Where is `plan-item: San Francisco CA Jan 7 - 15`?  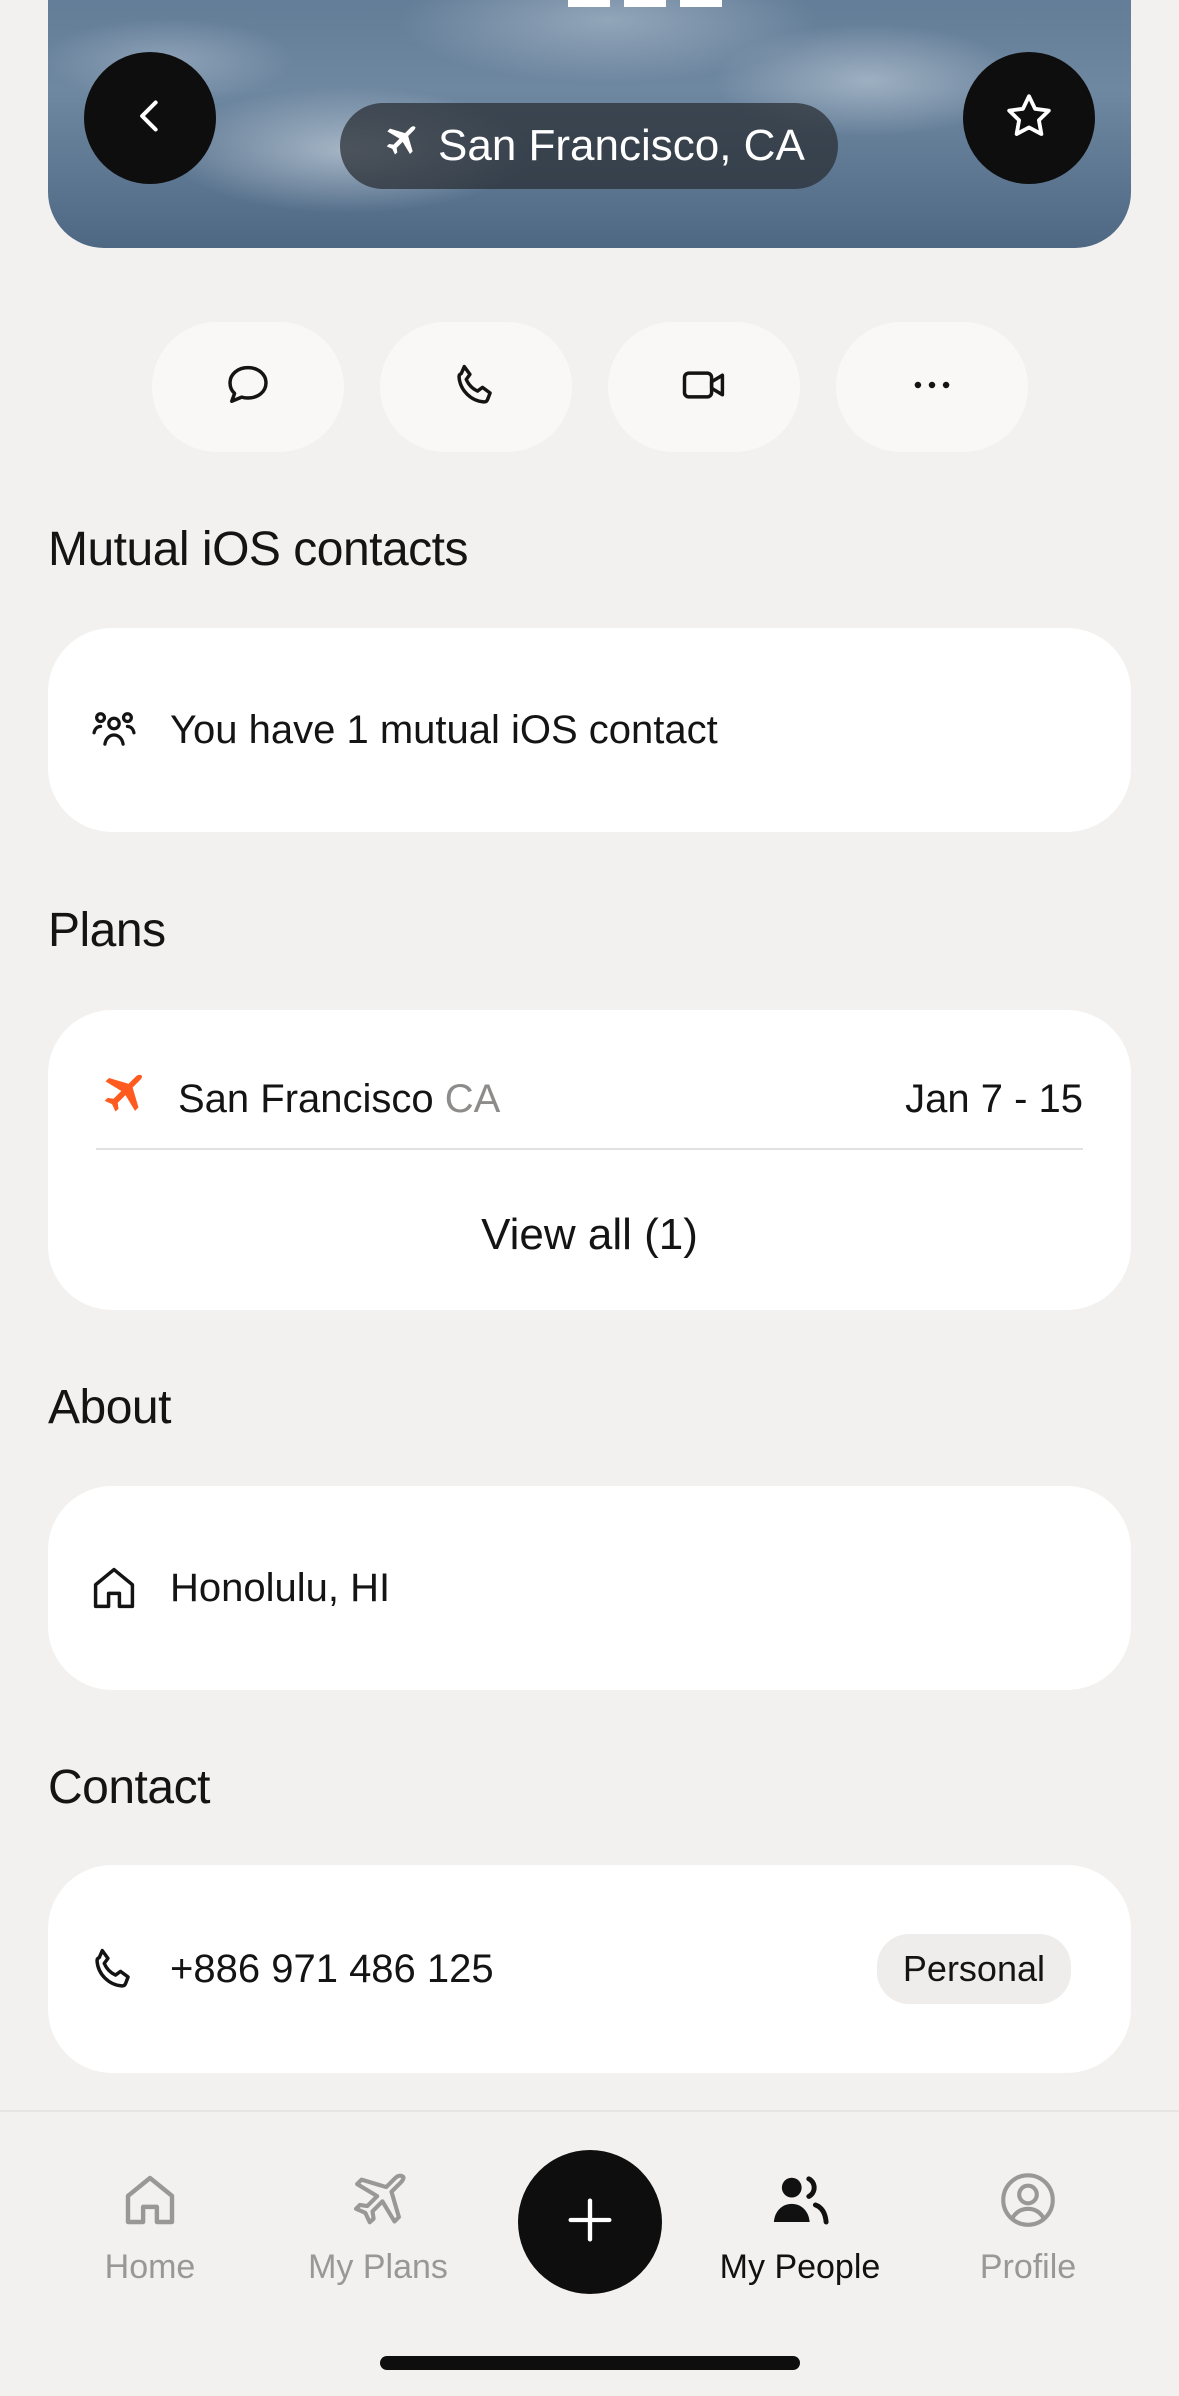
plan-item: San Francisco CA Jan 7 - 15 is located at coordinates (589, 1100).